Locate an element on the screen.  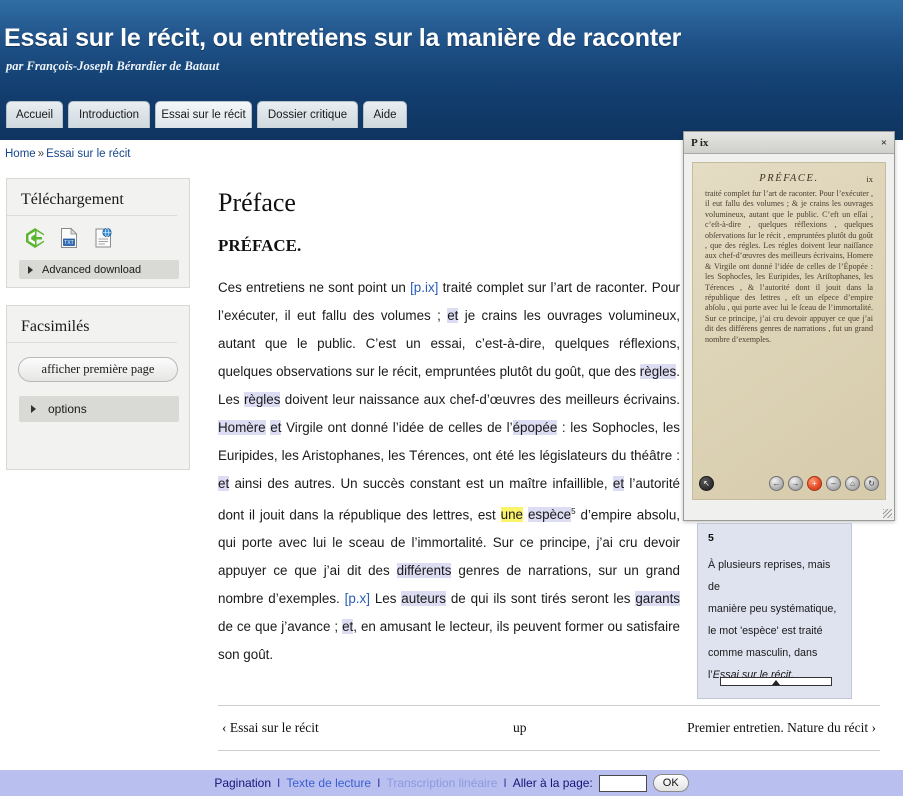
up-link: up is located at coordinates (520, 728).